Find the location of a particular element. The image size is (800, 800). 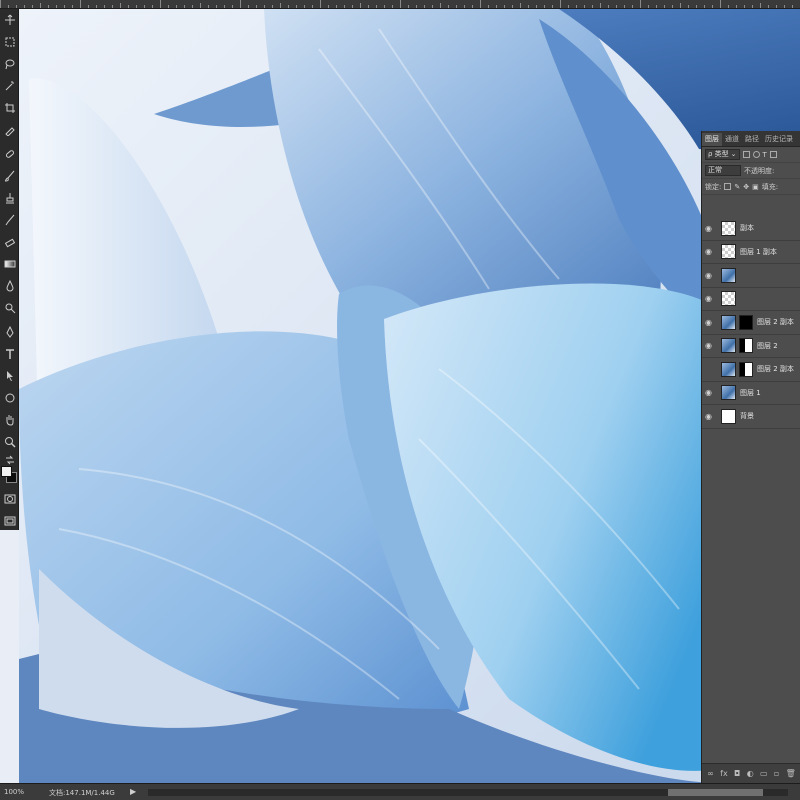

top-ruler is located at coordinates (400, 4).